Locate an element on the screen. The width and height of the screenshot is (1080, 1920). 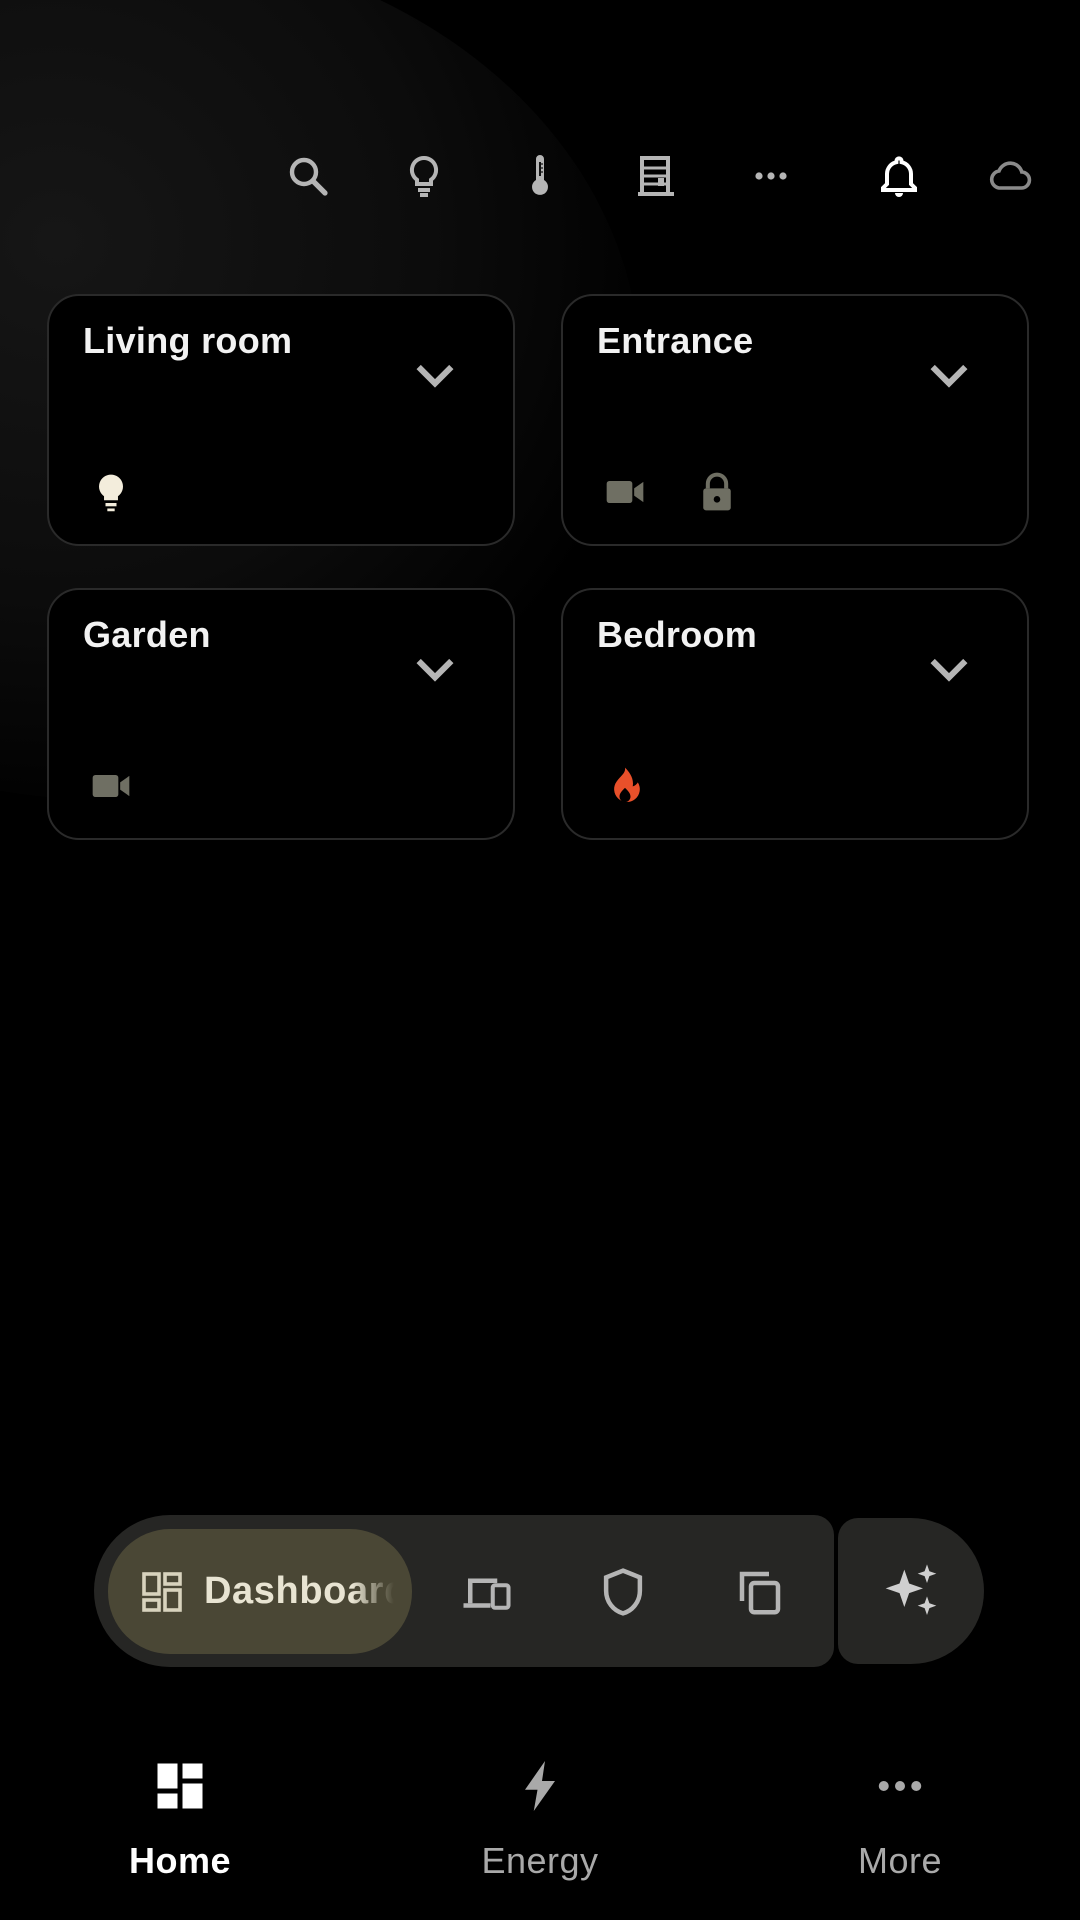
sparkles-icon is located at coordinates (911, 1589).